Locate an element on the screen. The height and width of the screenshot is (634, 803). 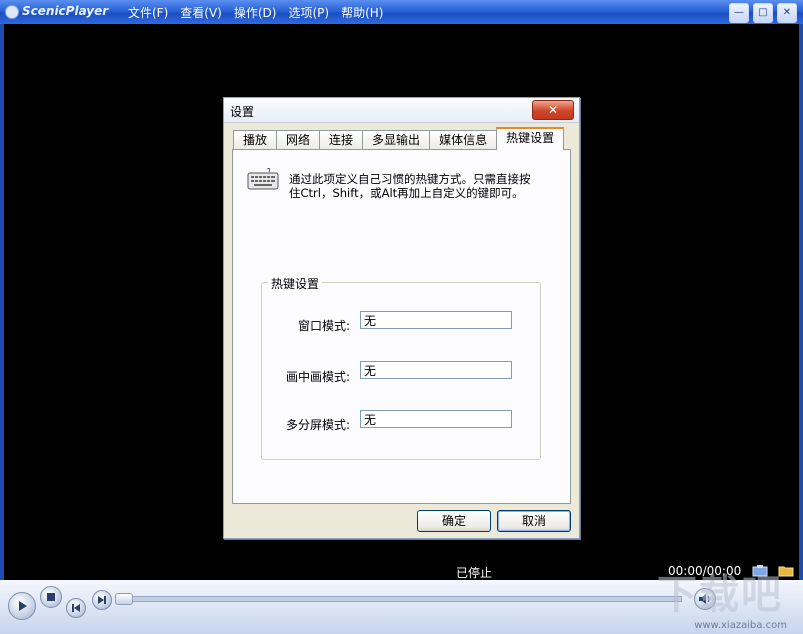
window-mode-label: 窗口模式: is located at coordinates (323, 326).